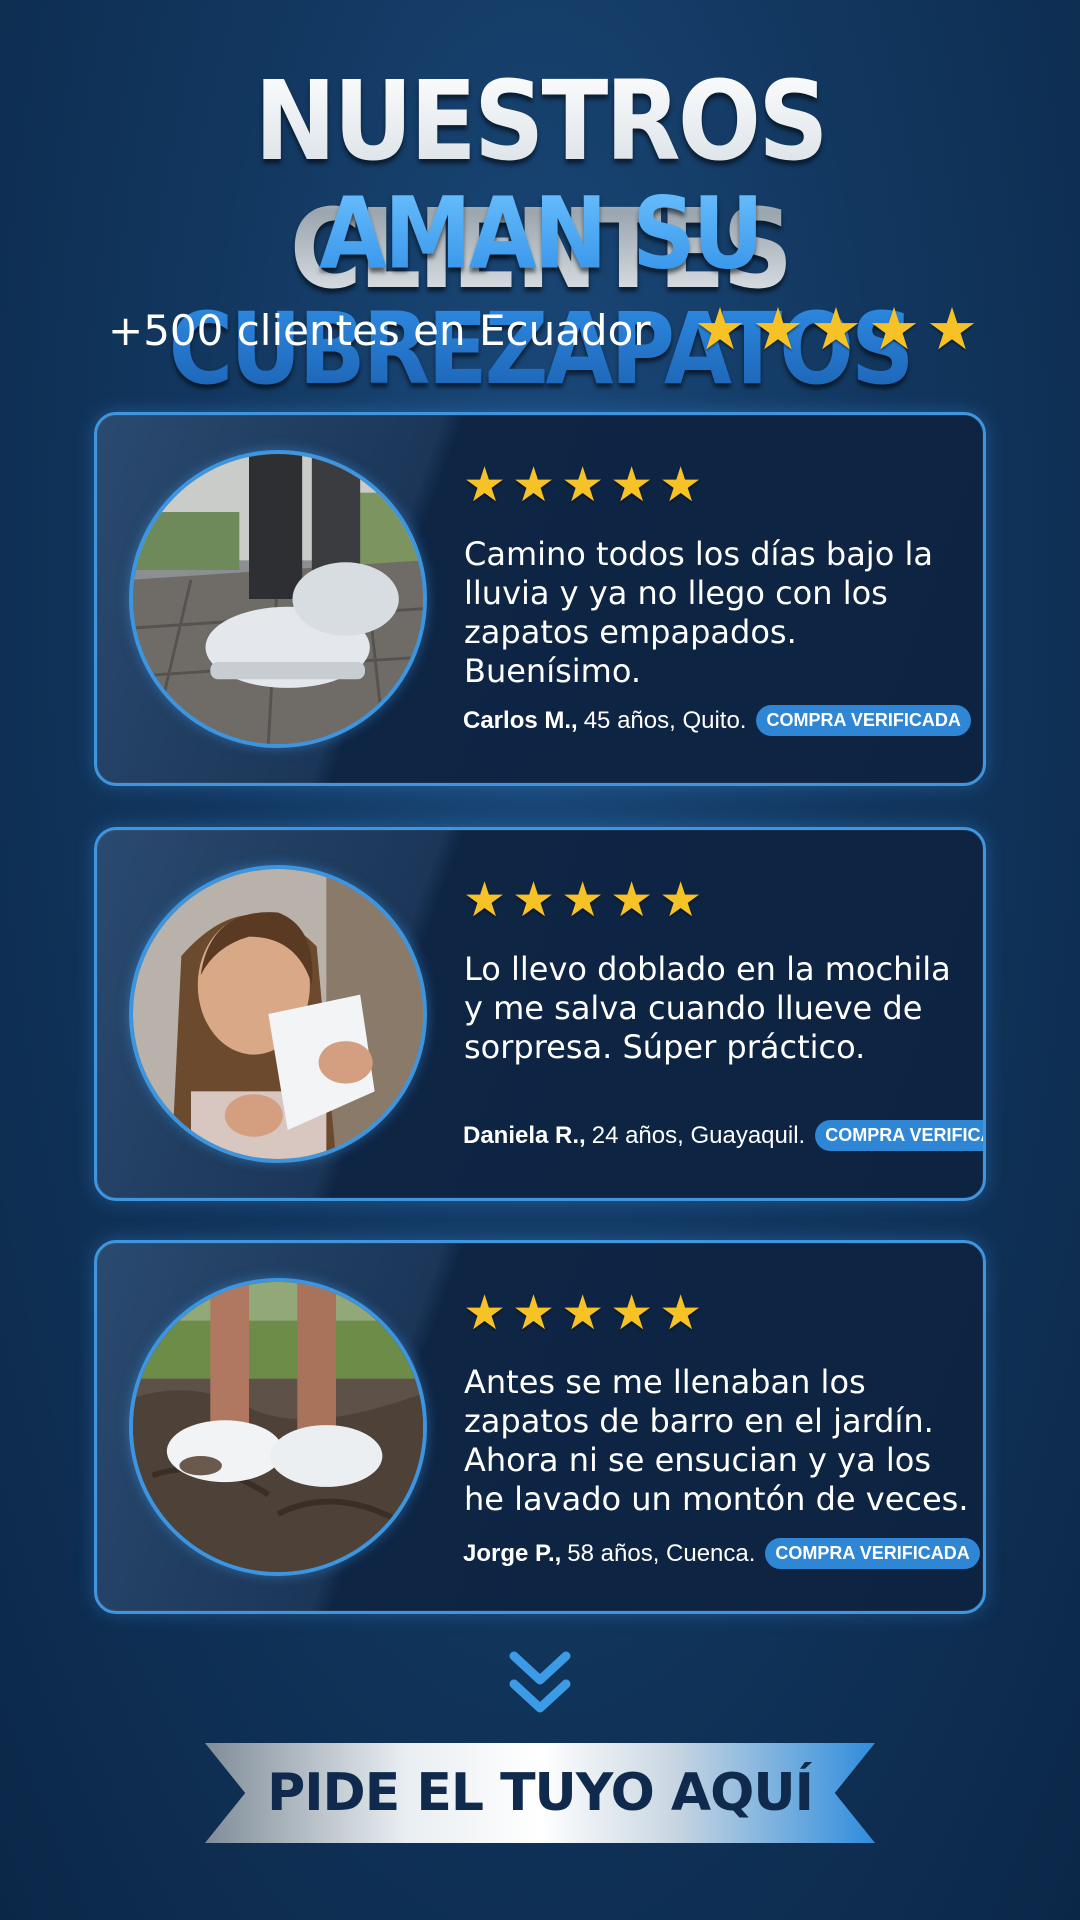 The image size is (1080, 1920). What do you see at coordinates (278, 1427) in the screenshot?
I see `muddy-garden-shoe-cover-photo` at bounding box center [278, 1427].